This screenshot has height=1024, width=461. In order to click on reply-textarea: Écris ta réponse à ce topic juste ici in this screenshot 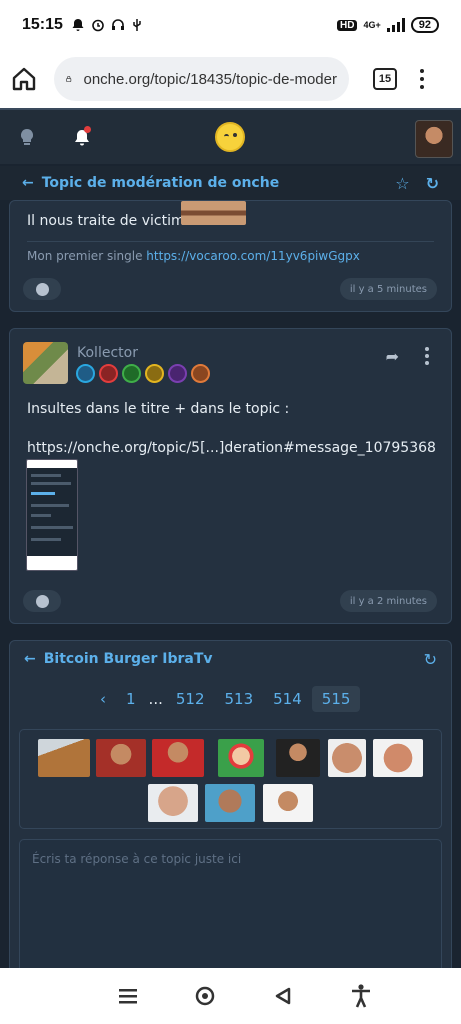, I will do `click(230, 914)`.